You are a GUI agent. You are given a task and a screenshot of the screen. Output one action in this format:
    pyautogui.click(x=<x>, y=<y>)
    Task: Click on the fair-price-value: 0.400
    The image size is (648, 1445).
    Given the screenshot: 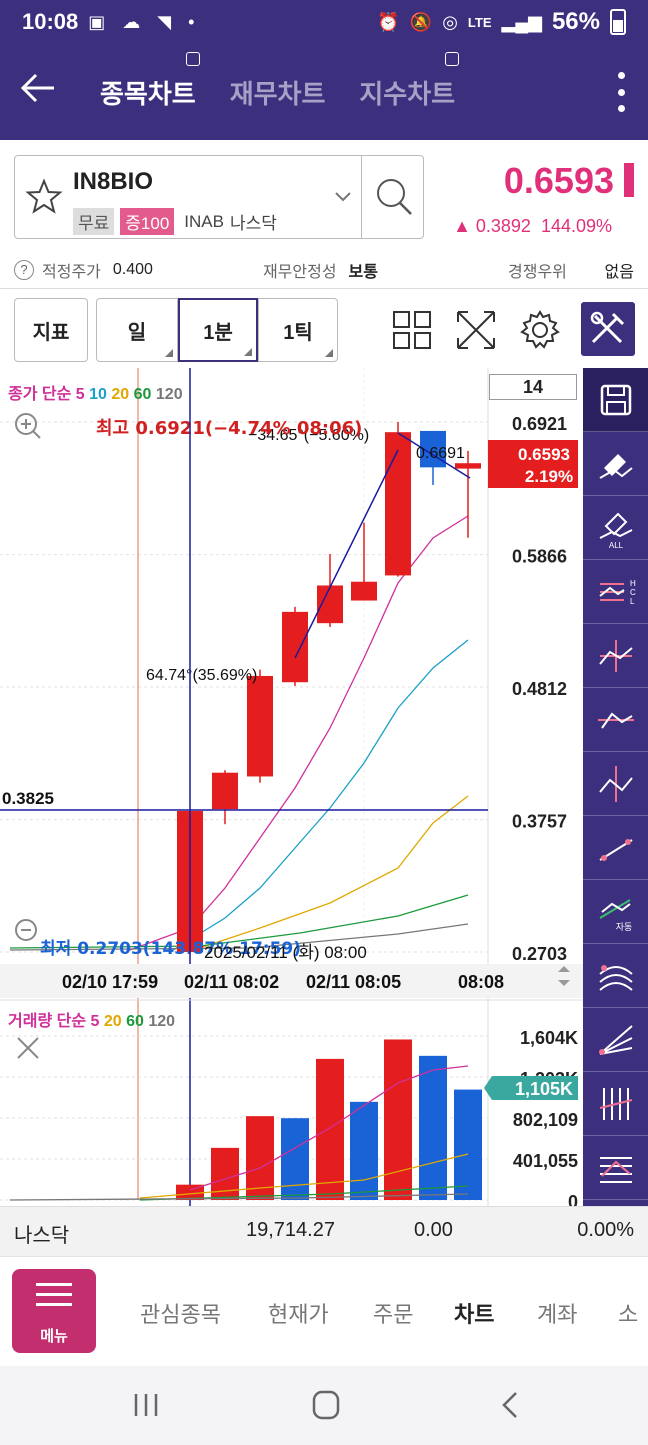 What is the action you would take?
    pyautogui.click(x=132, y=269)
    